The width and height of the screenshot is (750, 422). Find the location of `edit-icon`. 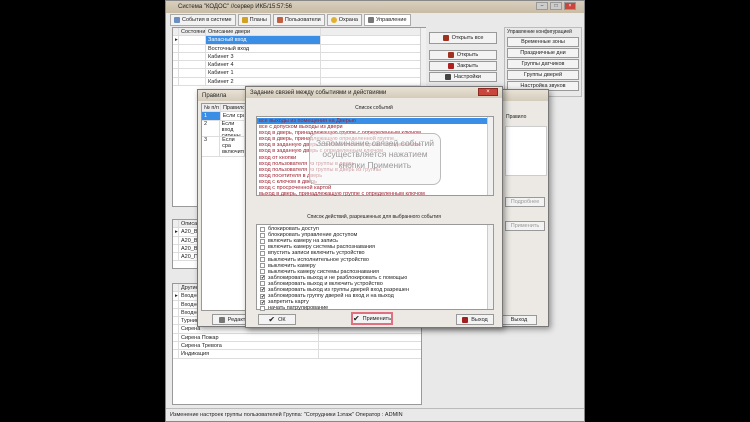

edit-icon is located at coordinates (221, 319).